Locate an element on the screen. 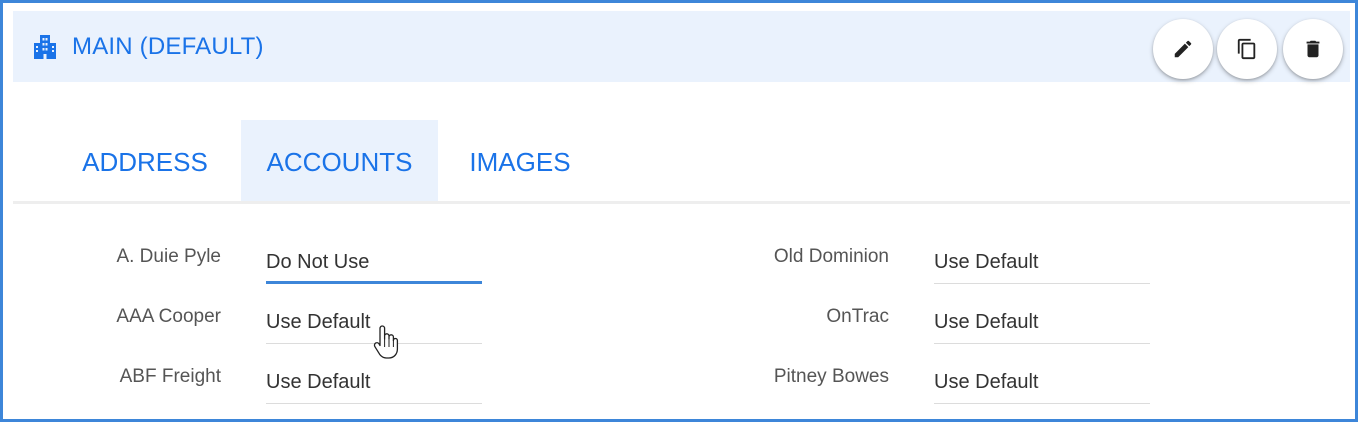  tab-images: IMAGES is located at coordinates (520, 162).